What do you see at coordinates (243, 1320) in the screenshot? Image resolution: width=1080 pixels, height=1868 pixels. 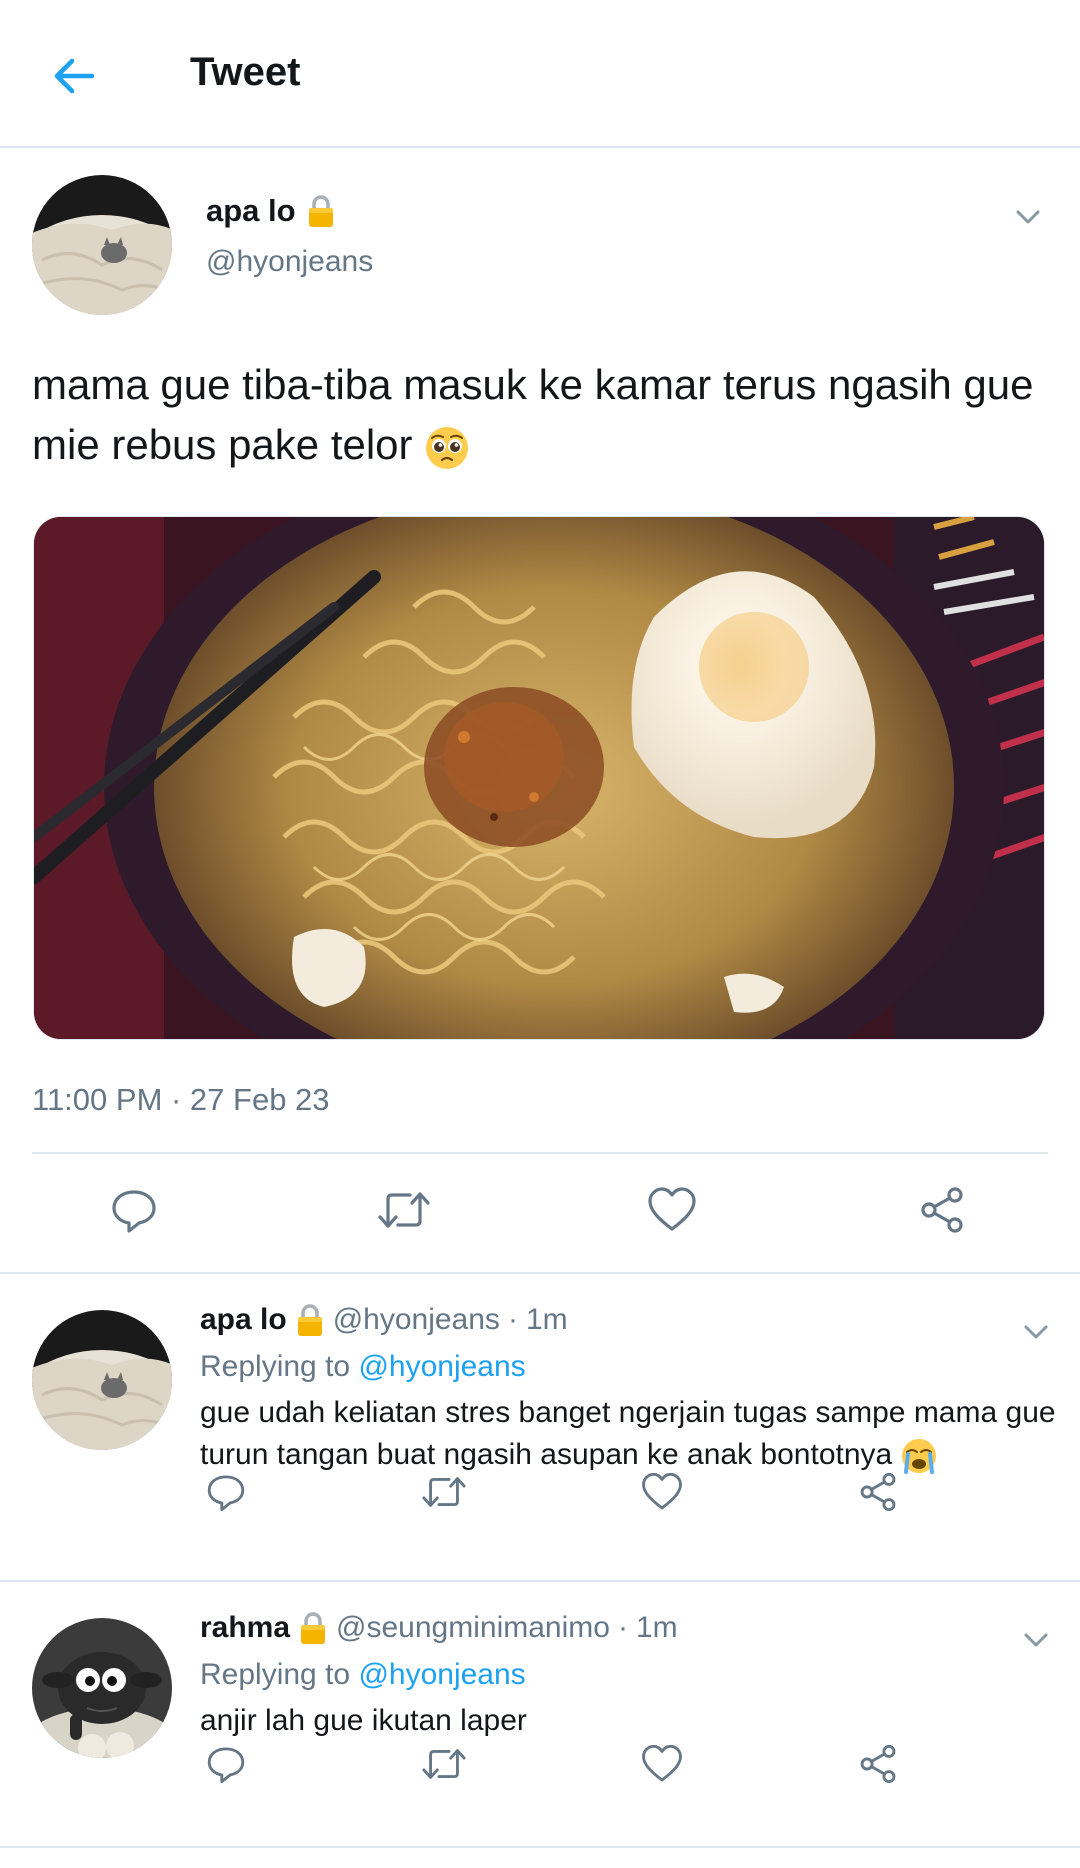 I see `reply-author-name: apa lo` at bounding box center [243, 1320].